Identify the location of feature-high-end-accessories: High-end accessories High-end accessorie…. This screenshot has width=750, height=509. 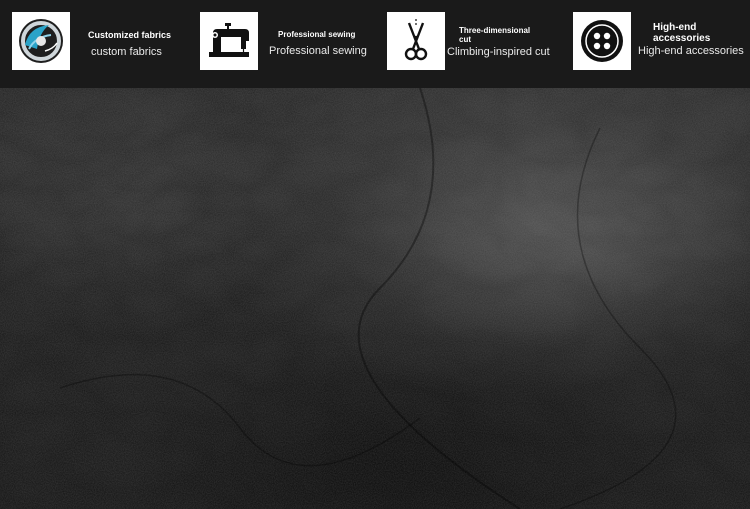
(656, 44).